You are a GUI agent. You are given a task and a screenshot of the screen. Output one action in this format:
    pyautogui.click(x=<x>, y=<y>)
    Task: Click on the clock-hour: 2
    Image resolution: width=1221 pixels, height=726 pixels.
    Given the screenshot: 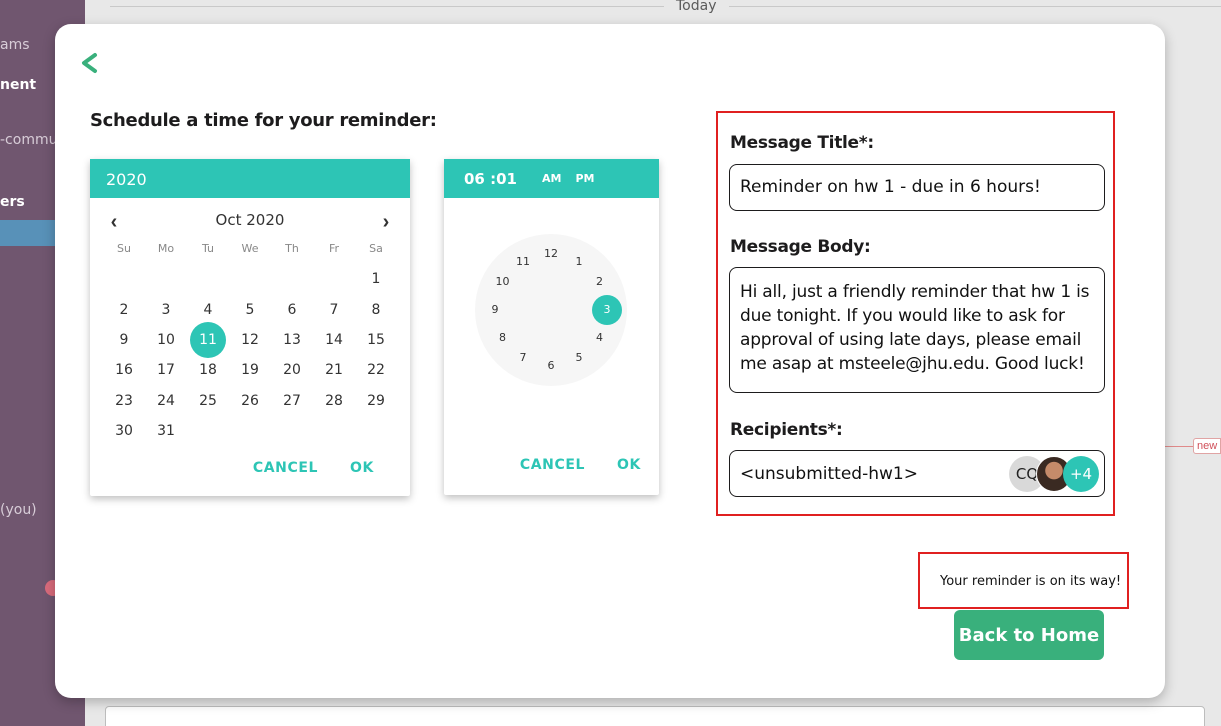 What is the action you would take?
    pyautogui.click(x=599, y=282)
    